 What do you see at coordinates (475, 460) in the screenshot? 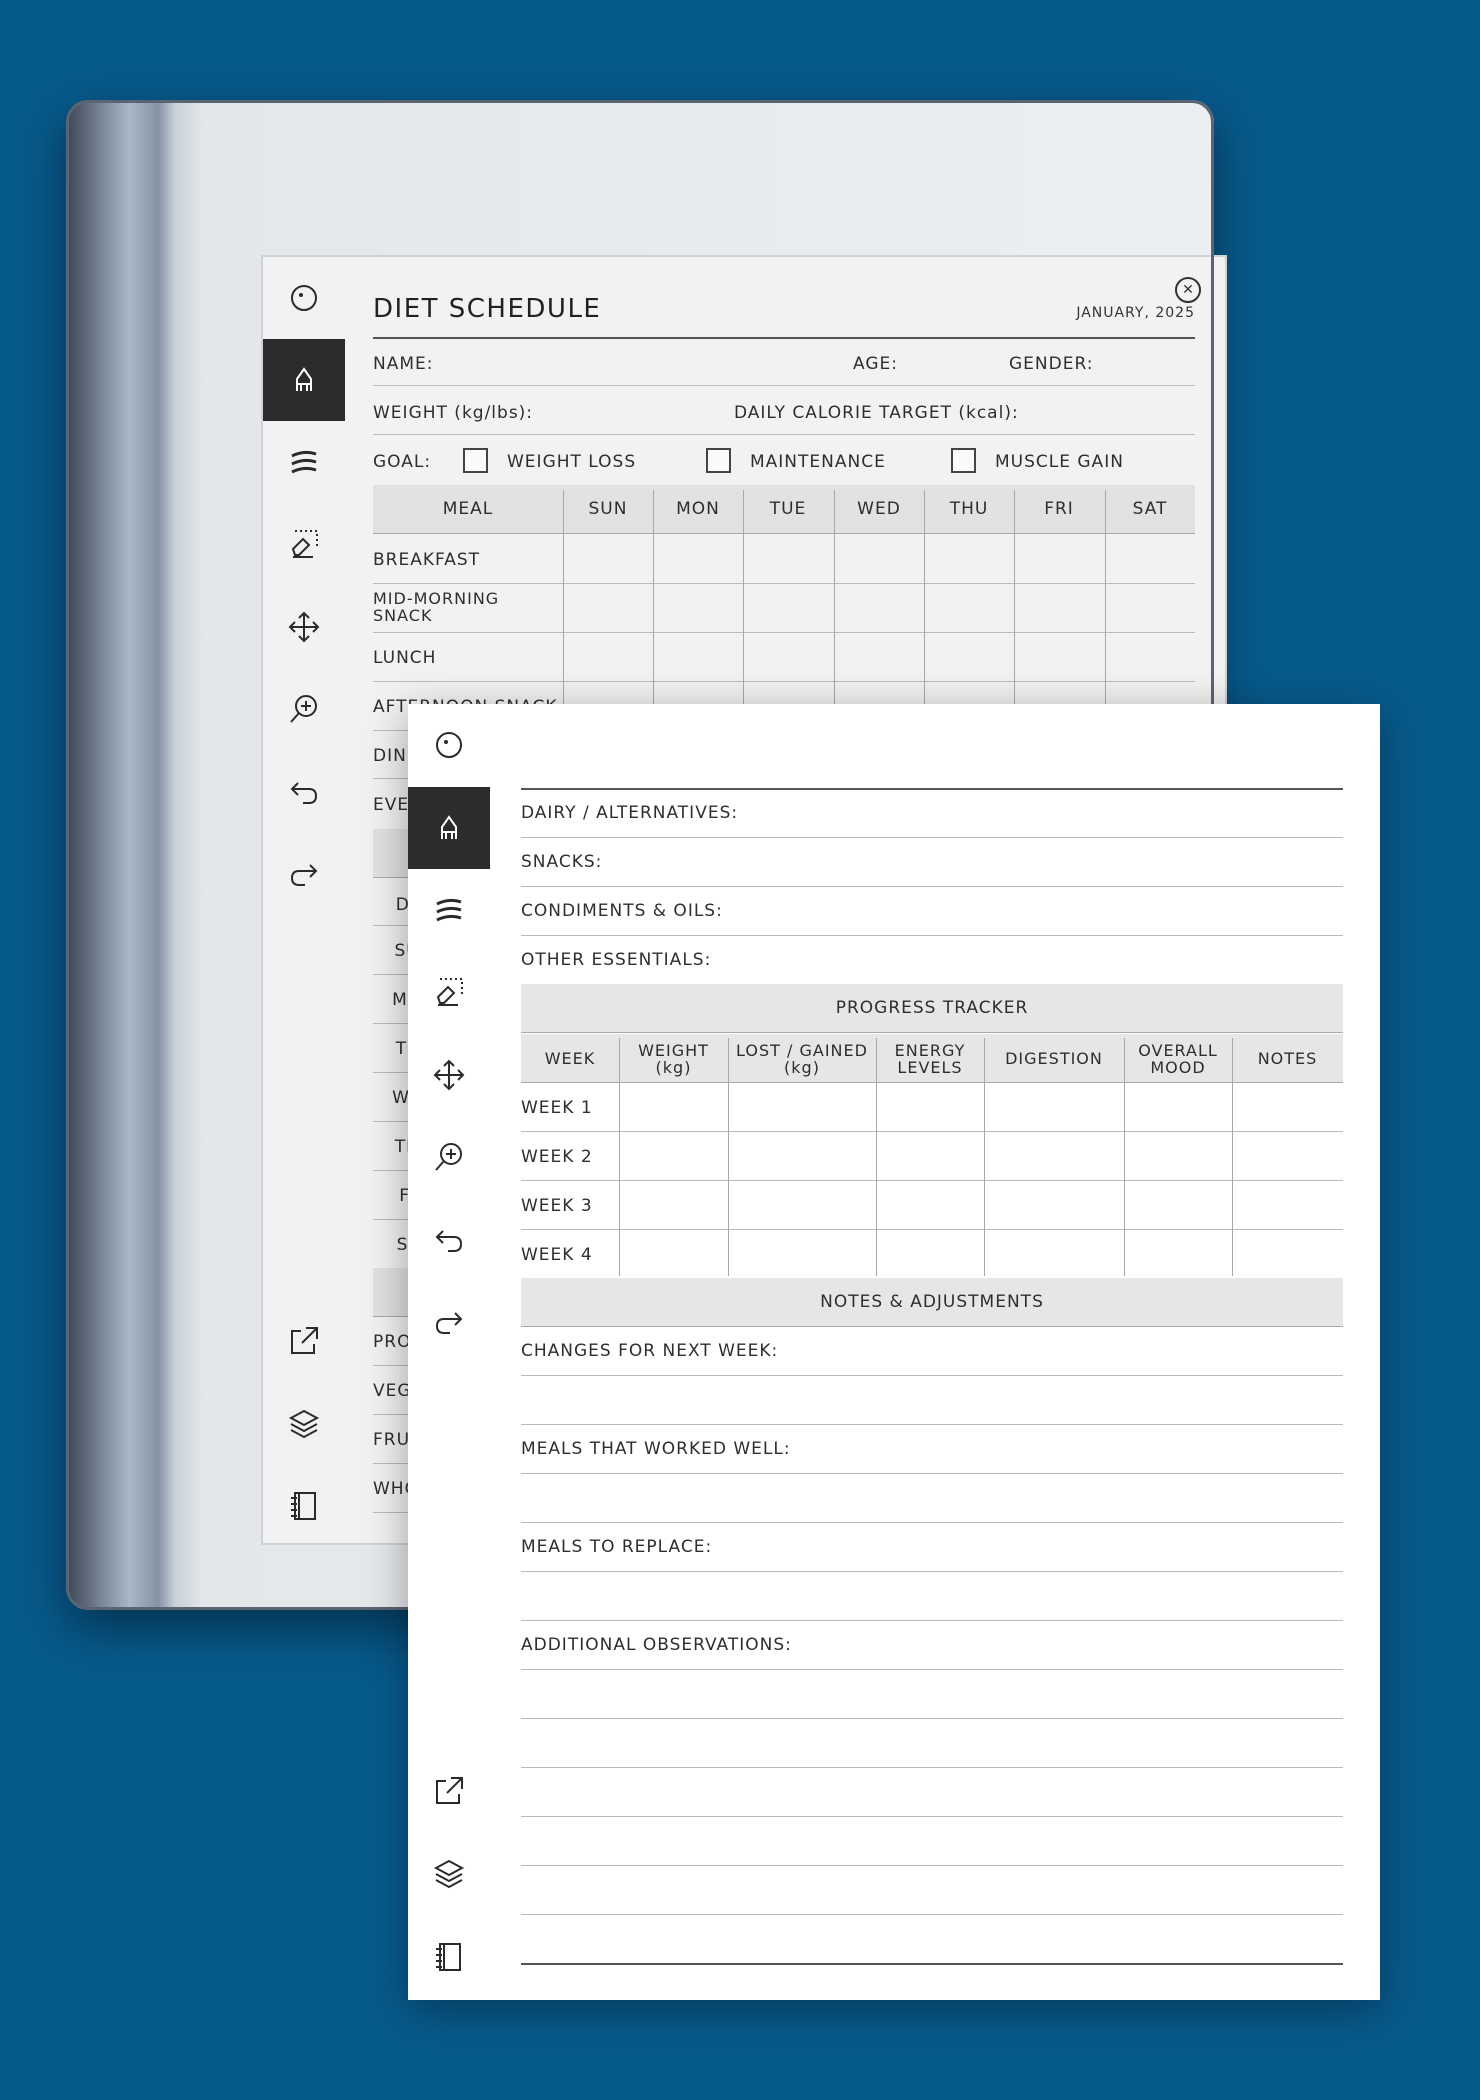
I see `weight-loss-checkbox` at bounding box center [475, 460].